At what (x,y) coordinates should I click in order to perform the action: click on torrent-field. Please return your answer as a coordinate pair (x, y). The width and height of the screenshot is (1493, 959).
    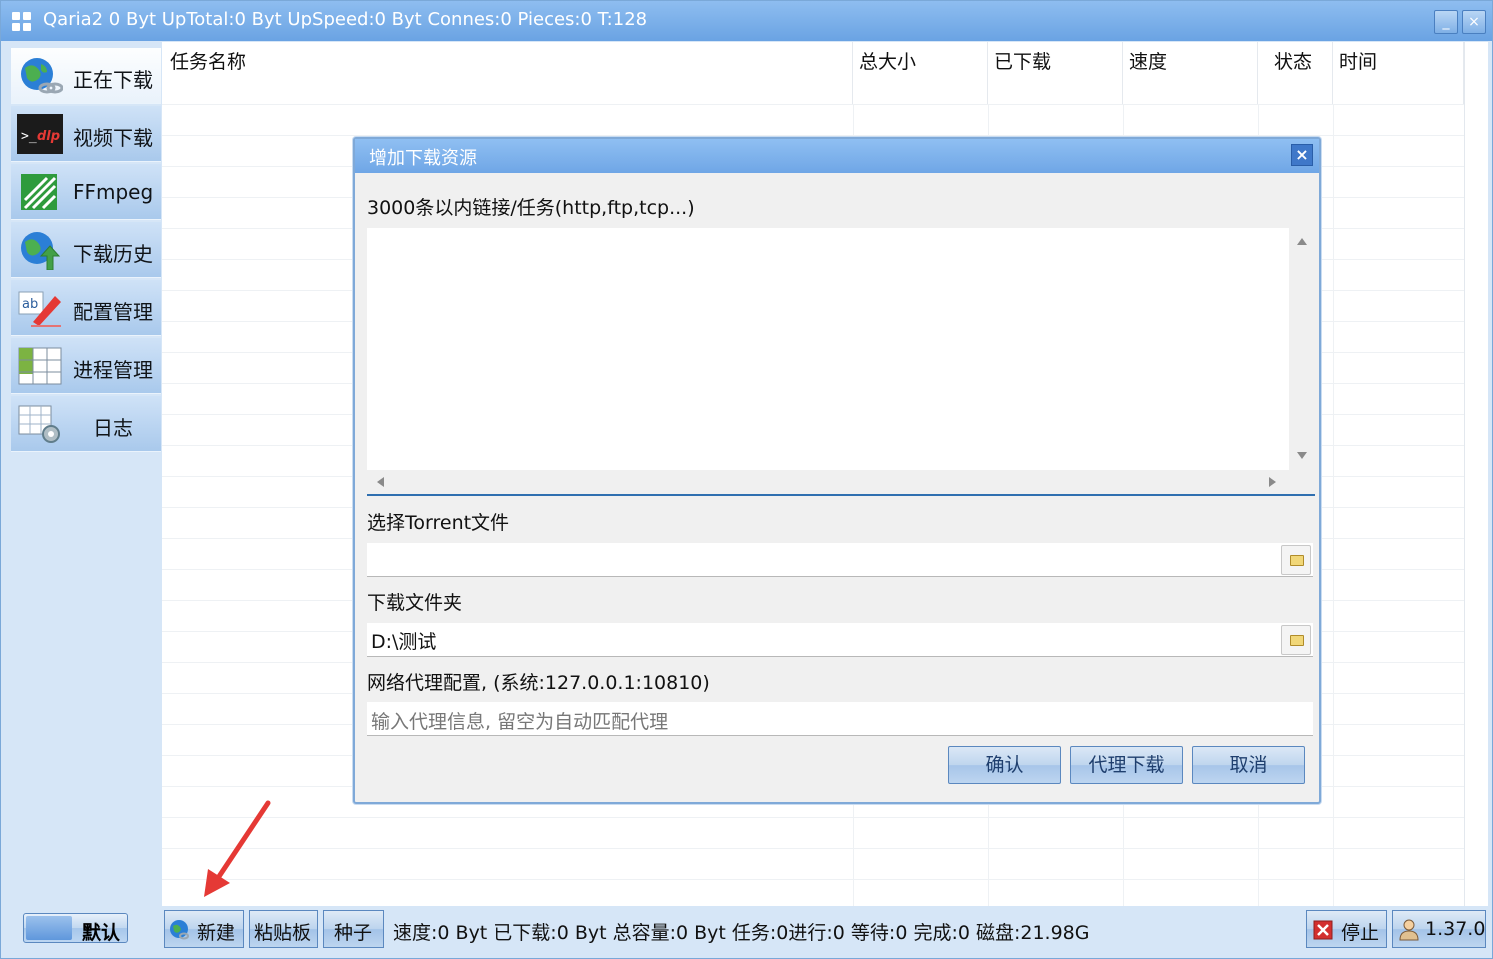
    Looking at the image, I should click on (840, 560).